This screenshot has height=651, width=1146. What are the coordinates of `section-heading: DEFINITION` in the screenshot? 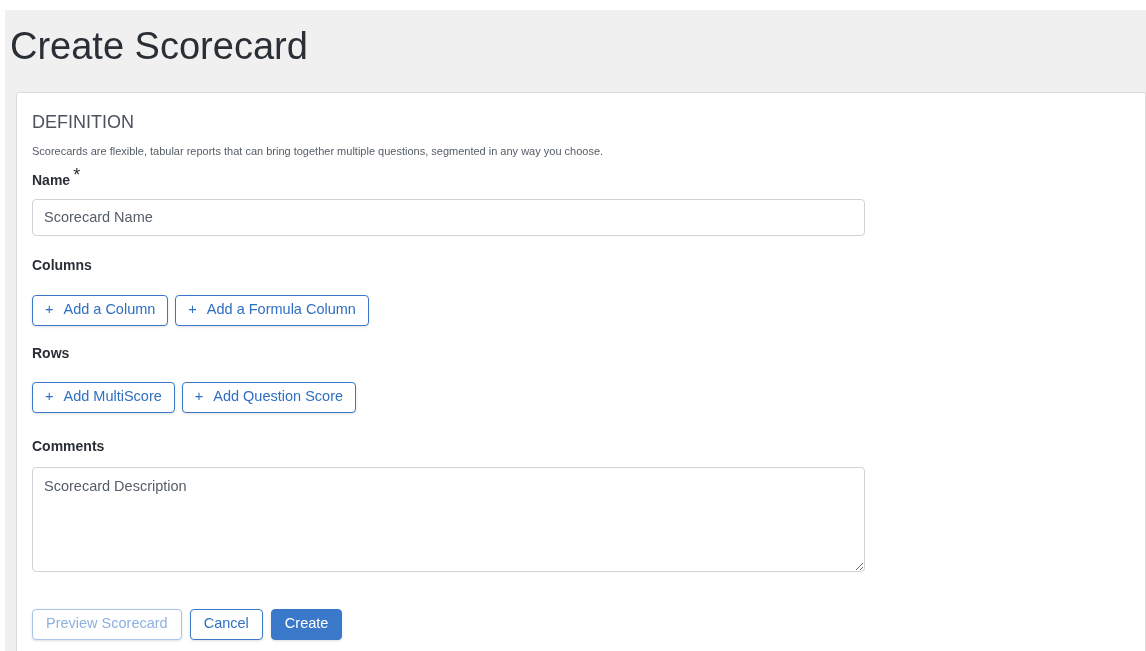 It's located at (83, 122).